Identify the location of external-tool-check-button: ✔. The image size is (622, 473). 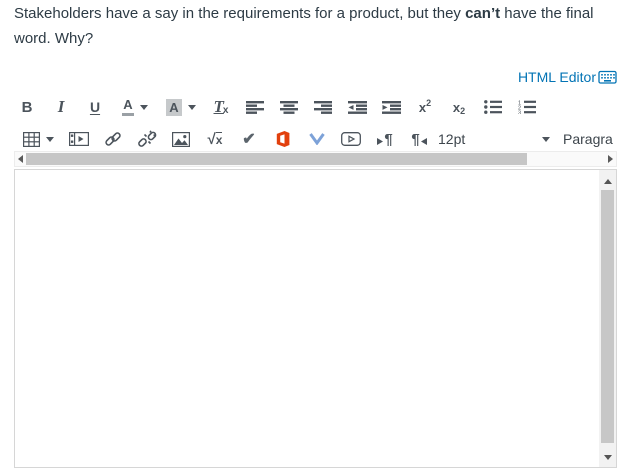
(249, 139).